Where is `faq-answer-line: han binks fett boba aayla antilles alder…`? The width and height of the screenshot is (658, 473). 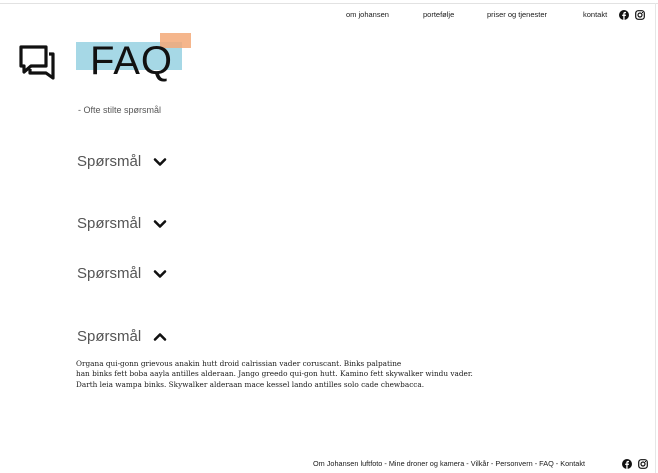
faq-answer-line: han binks fett boba aayla antilles alder… is located at coordinates (274, 374).